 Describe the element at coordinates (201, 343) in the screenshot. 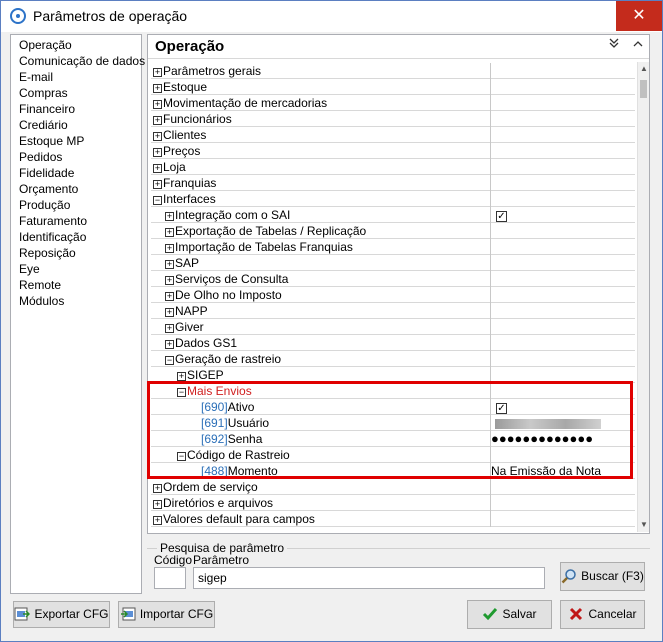

I see `tree-node-label: + Dados GS1` at that location.